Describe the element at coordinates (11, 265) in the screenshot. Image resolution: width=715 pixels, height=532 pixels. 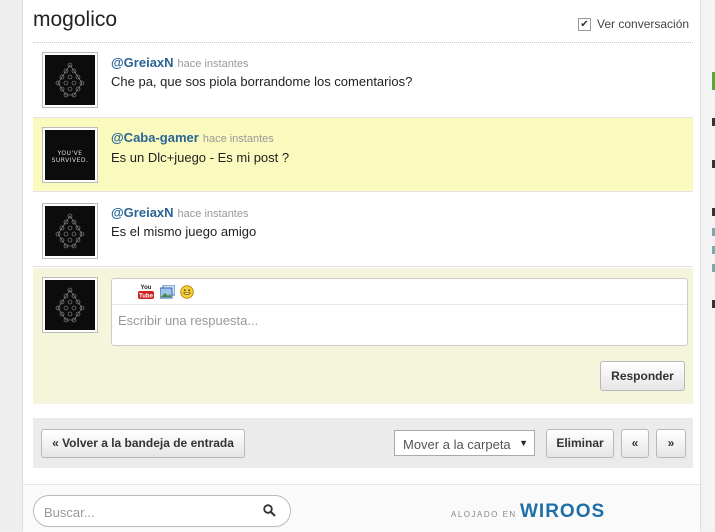
I see `left-margin` at that location.